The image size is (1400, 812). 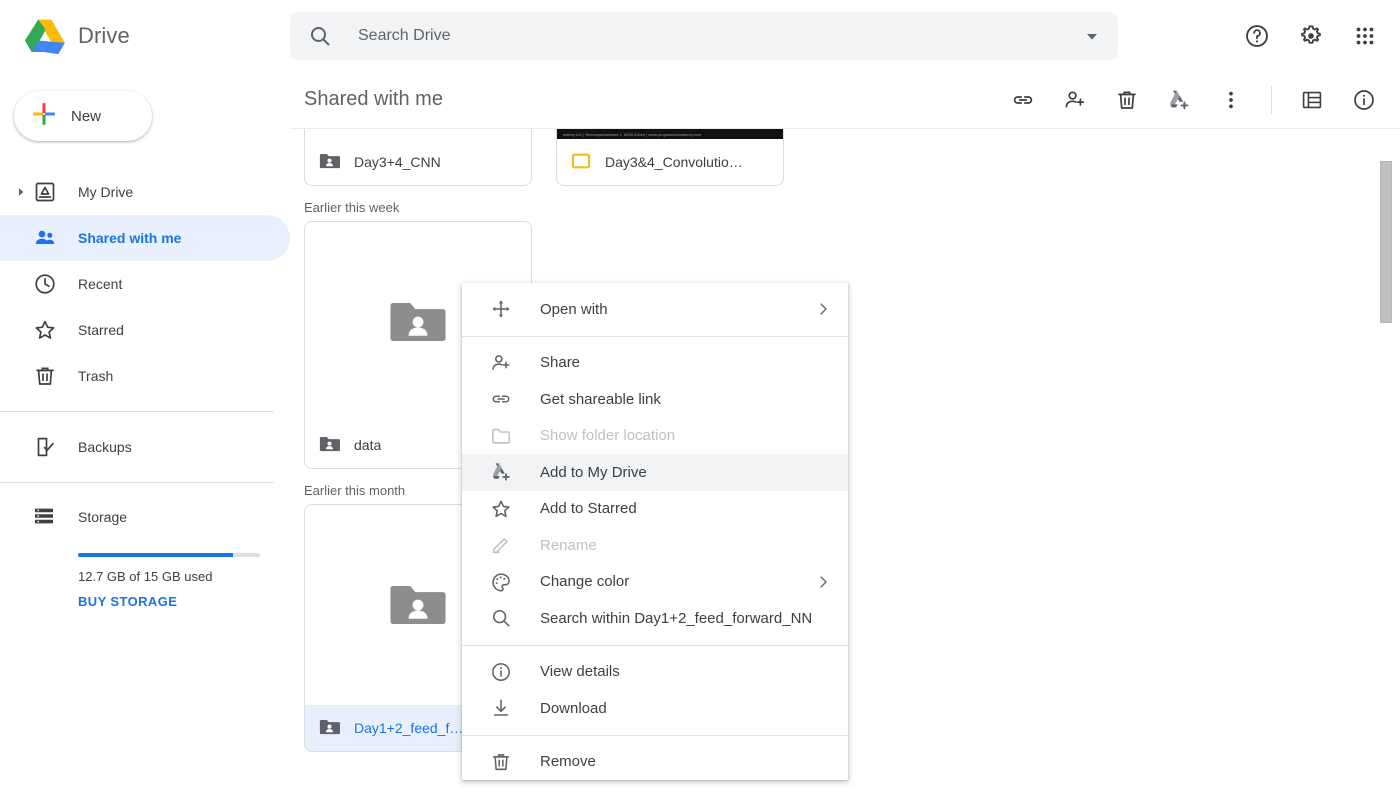 What do you see at coordinates (130, 238) in the screenshot?
I see `sidebar-item-label: Shared with me` at bounding box center [130, 238].